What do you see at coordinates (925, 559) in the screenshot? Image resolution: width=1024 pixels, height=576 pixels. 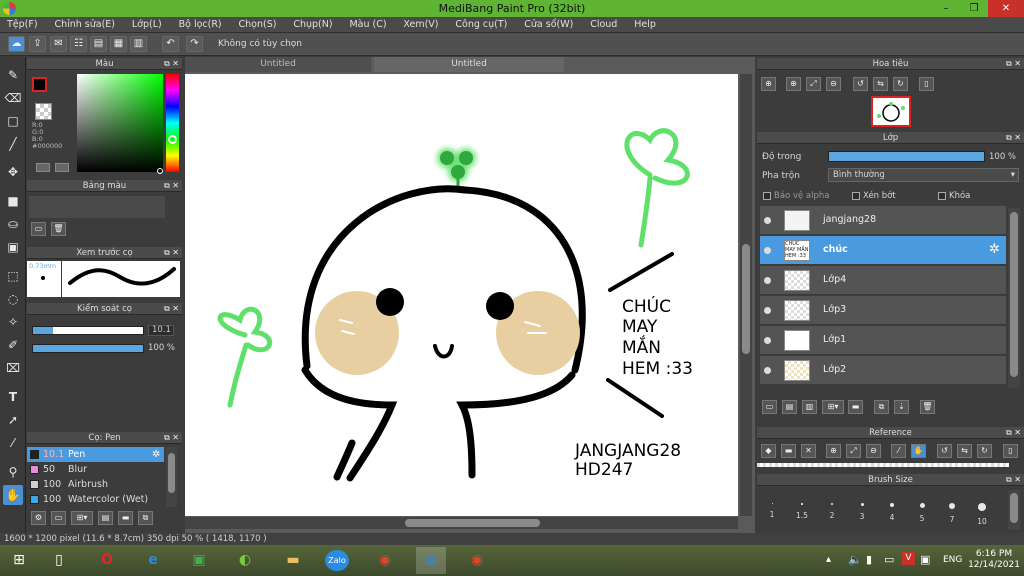 I see `monitor-icon: ▣` at bounding box center [925, 559].